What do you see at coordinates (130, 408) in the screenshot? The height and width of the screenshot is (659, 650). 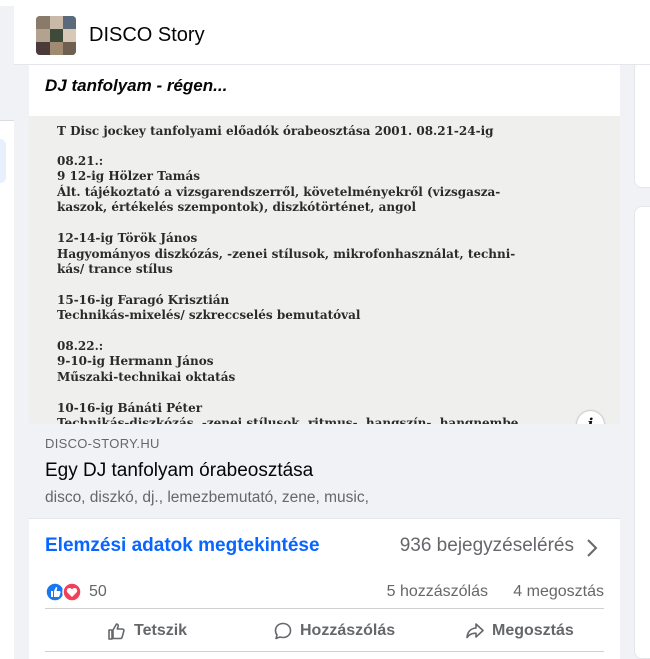 I see `doc-line: 10-16-ig Bánáti Péter` at bounding box center [130, 408].